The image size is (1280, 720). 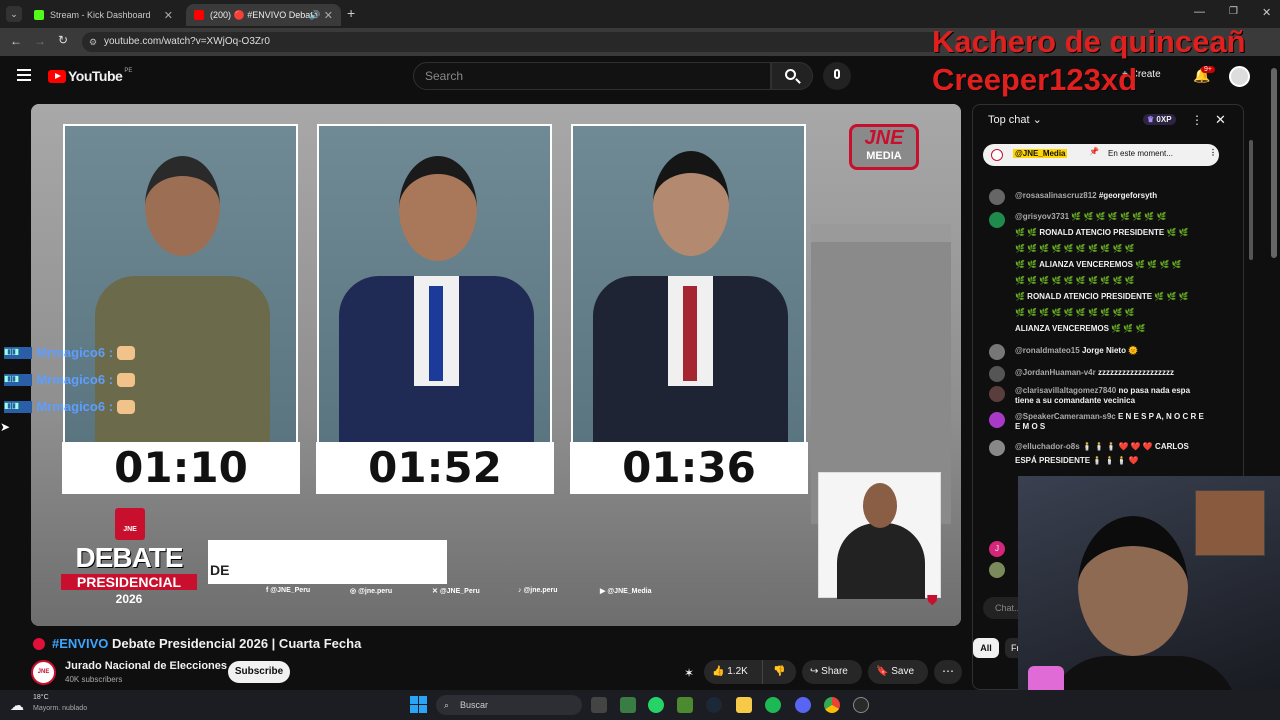 What do you see at coordinates (656, 705) in the screenshot?
I see `whatsapp-icon` at bounding box center [656, 705].